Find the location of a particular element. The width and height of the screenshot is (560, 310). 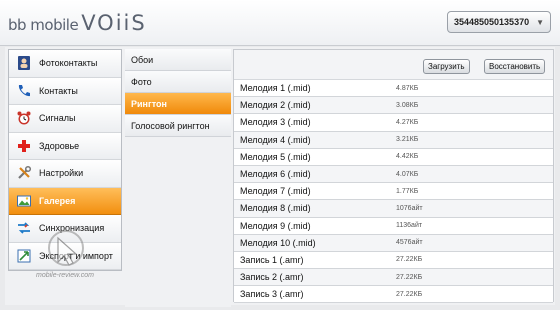

file-size: 4.87КБ is located at coordinates (407, 88).